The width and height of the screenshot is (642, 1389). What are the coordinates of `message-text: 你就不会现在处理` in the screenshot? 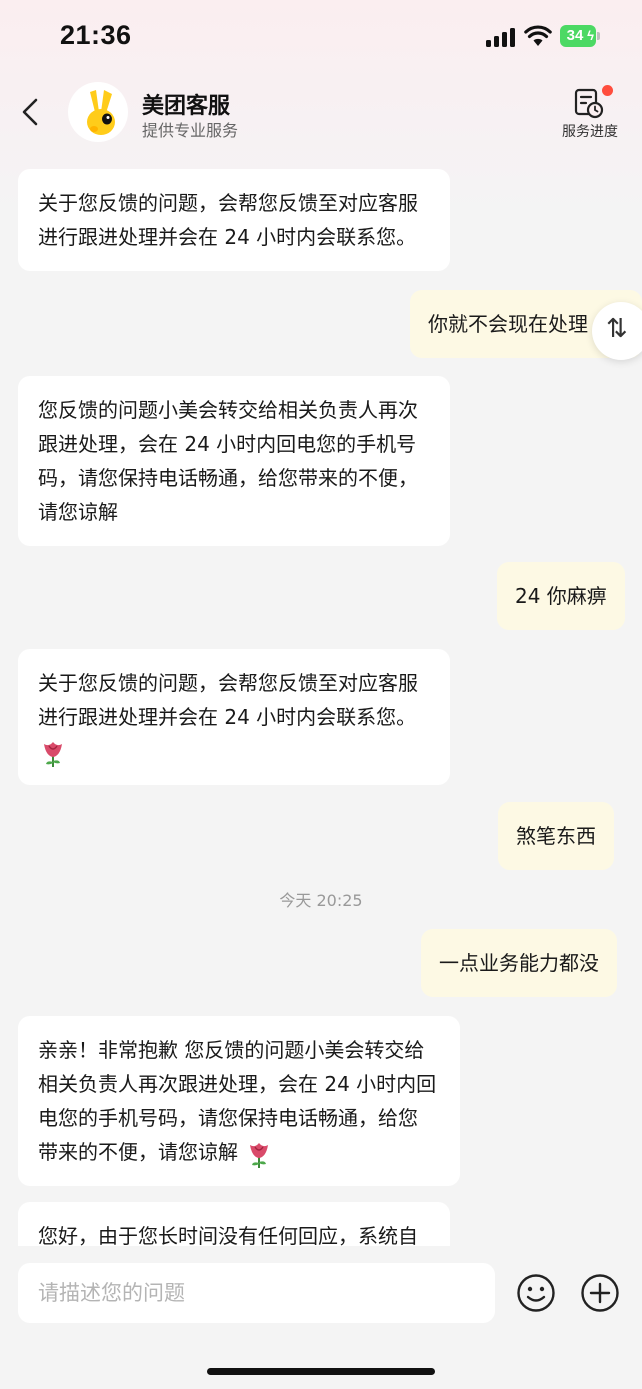 It's located at (508, 324).